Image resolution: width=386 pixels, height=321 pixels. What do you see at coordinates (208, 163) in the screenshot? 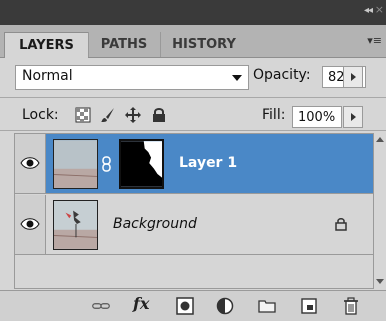
I see `layer-name: Layer 1` at bounding box center [208, 163].